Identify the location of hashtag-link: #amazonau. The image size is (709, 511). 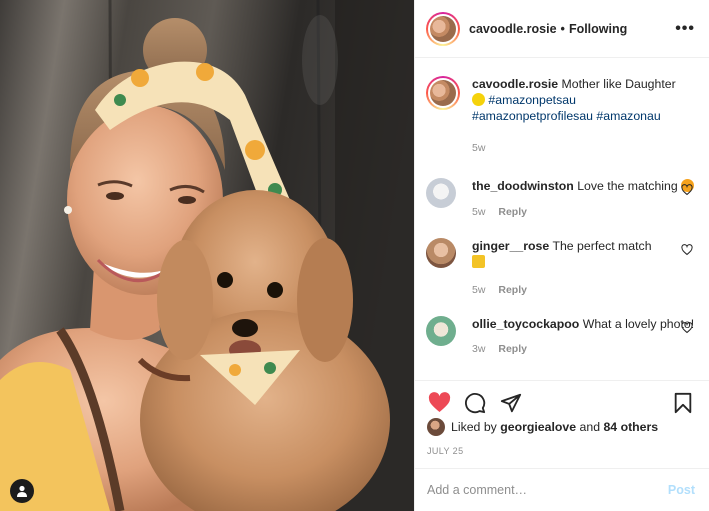
(628, 116).